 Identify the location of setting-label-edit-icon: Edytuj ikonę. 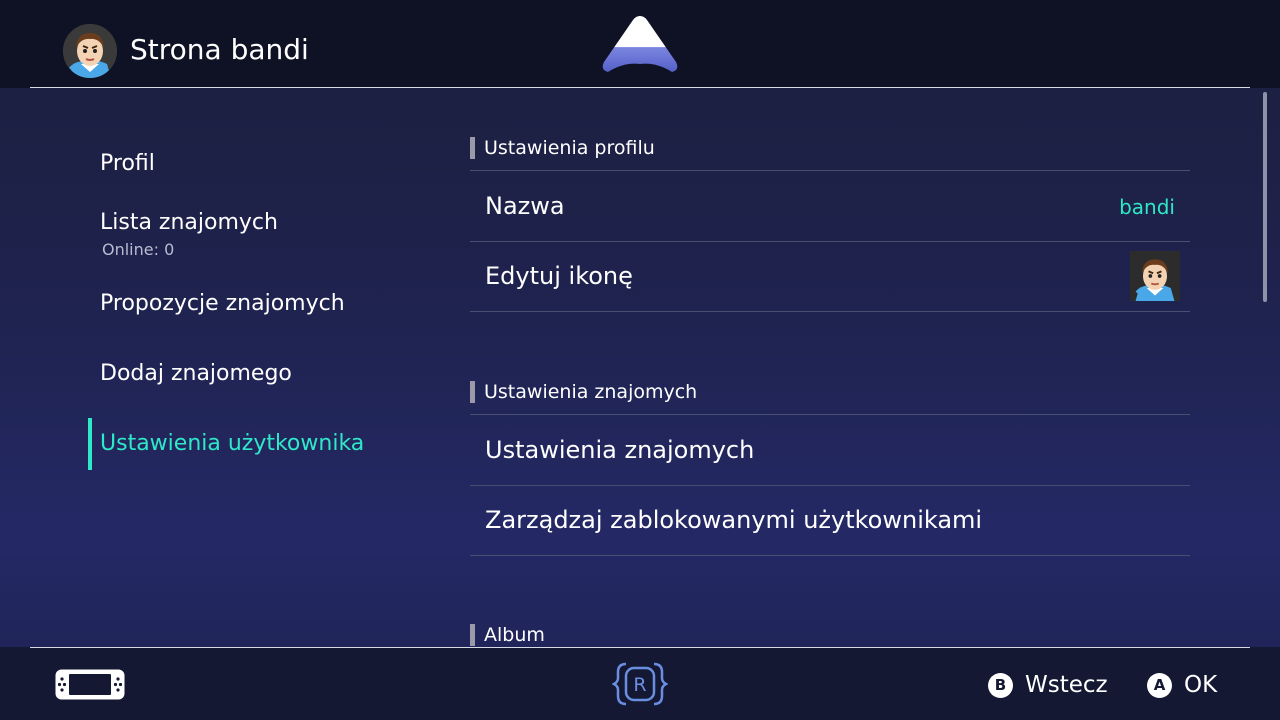
(559, 276).